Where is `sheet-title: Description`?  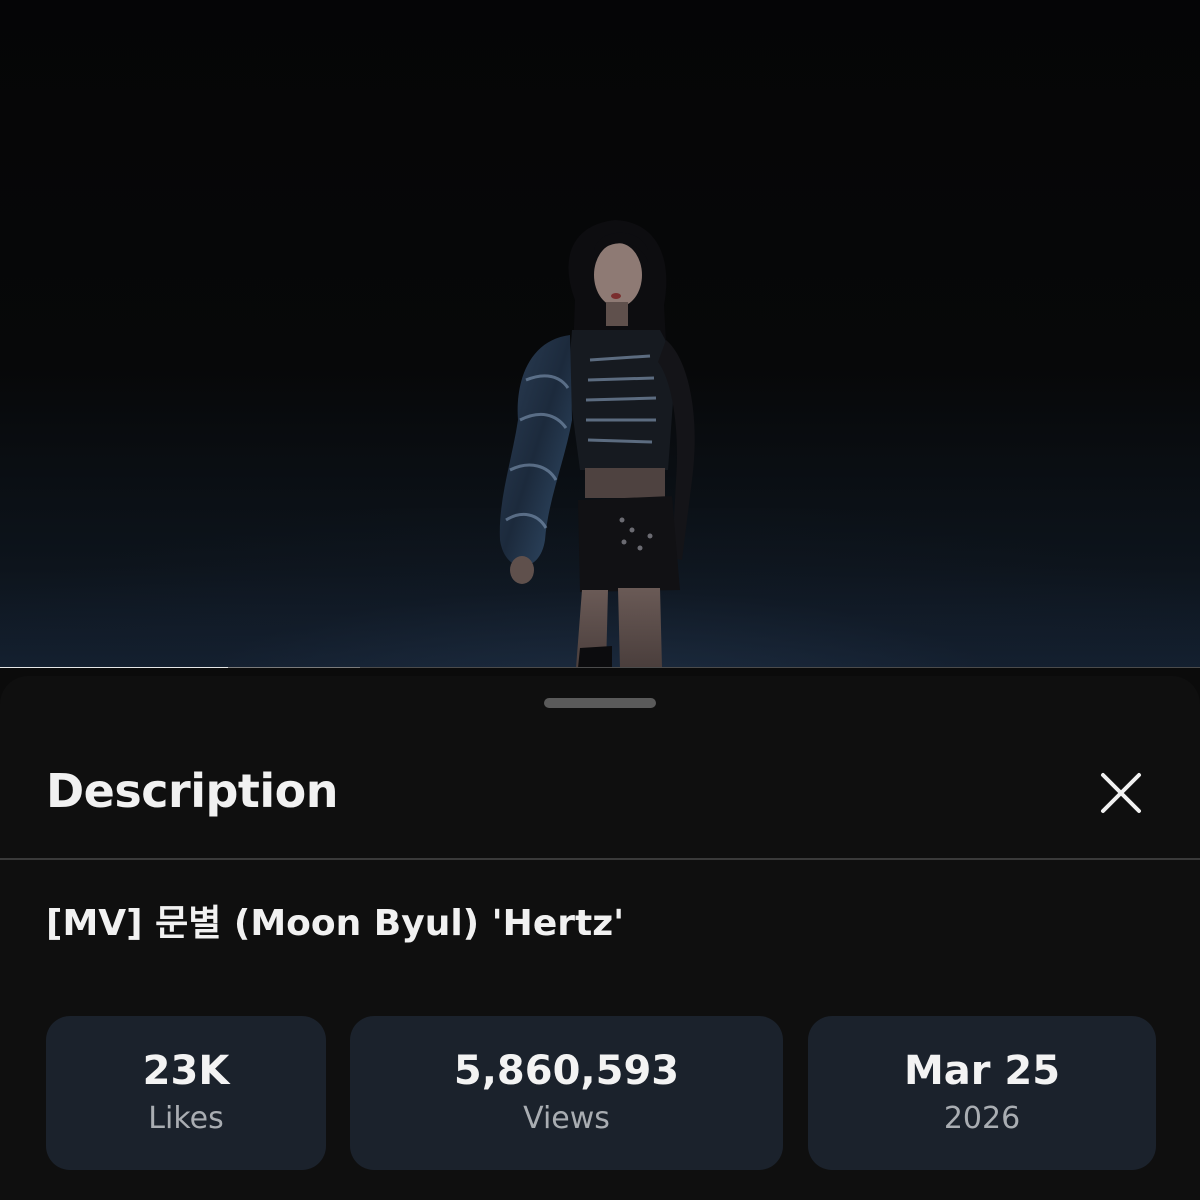
sheet-title: Description is located at coordinates (192, 791).